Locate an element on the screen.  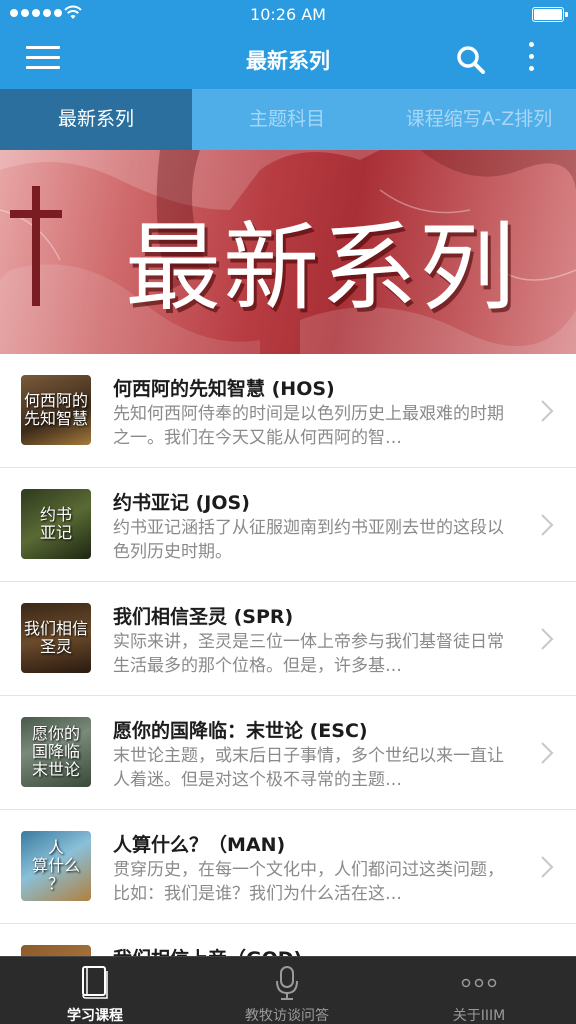
microphone-icon is located at coordinates (287, 983).